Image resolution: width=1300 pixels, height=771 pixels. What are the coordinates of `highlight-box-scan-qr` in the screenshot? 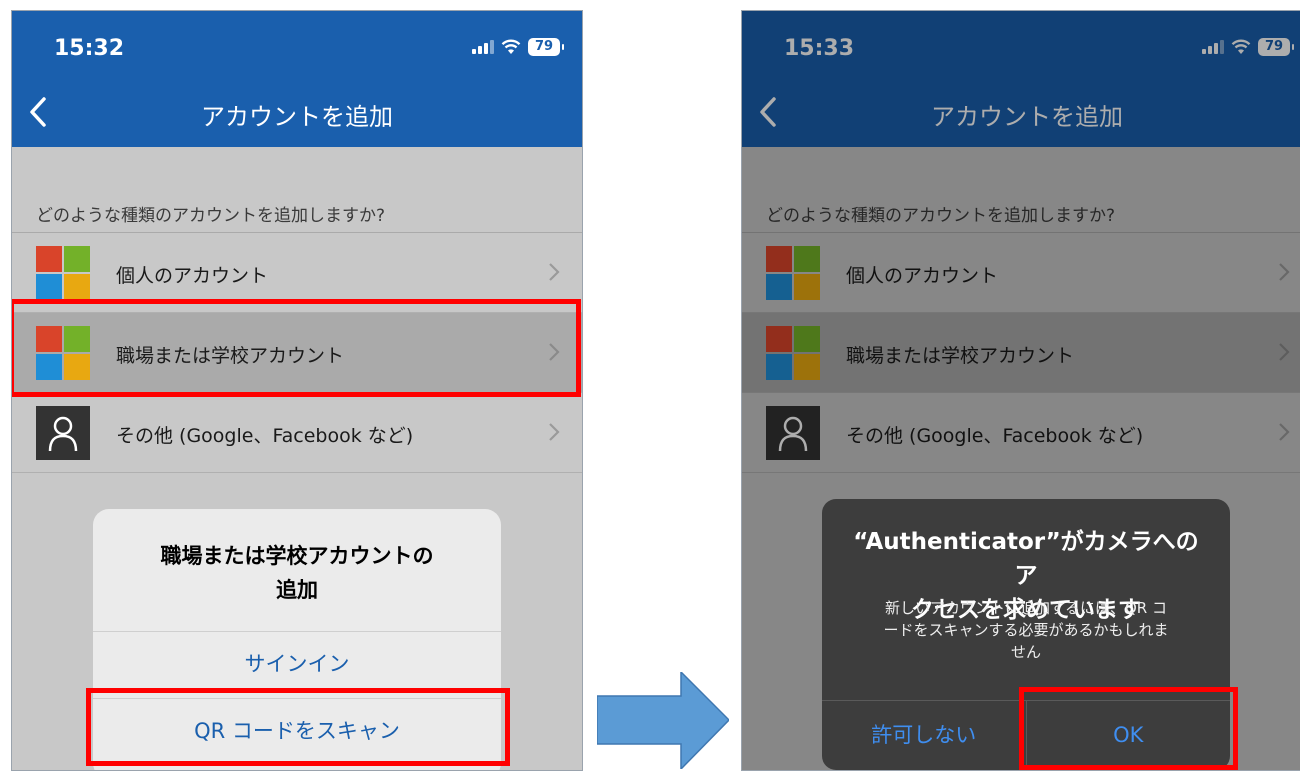 It's located at (298, 727).